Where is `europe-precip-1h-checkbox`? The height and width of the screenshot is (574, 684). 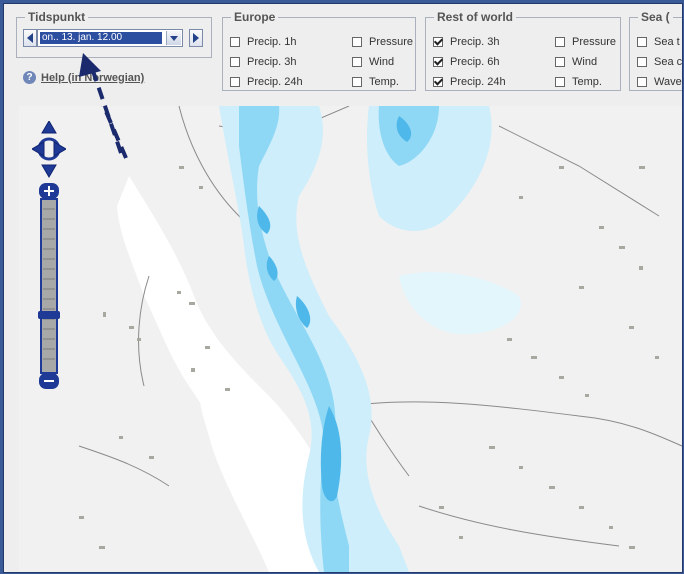 europe-precip-1h-checkbox is located at coordinates (235, 42).